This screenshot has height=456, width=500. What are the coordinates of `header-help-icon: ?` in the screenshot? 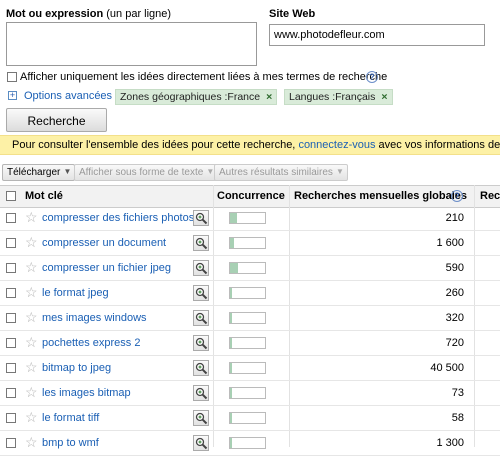 It's located at (457, 196).